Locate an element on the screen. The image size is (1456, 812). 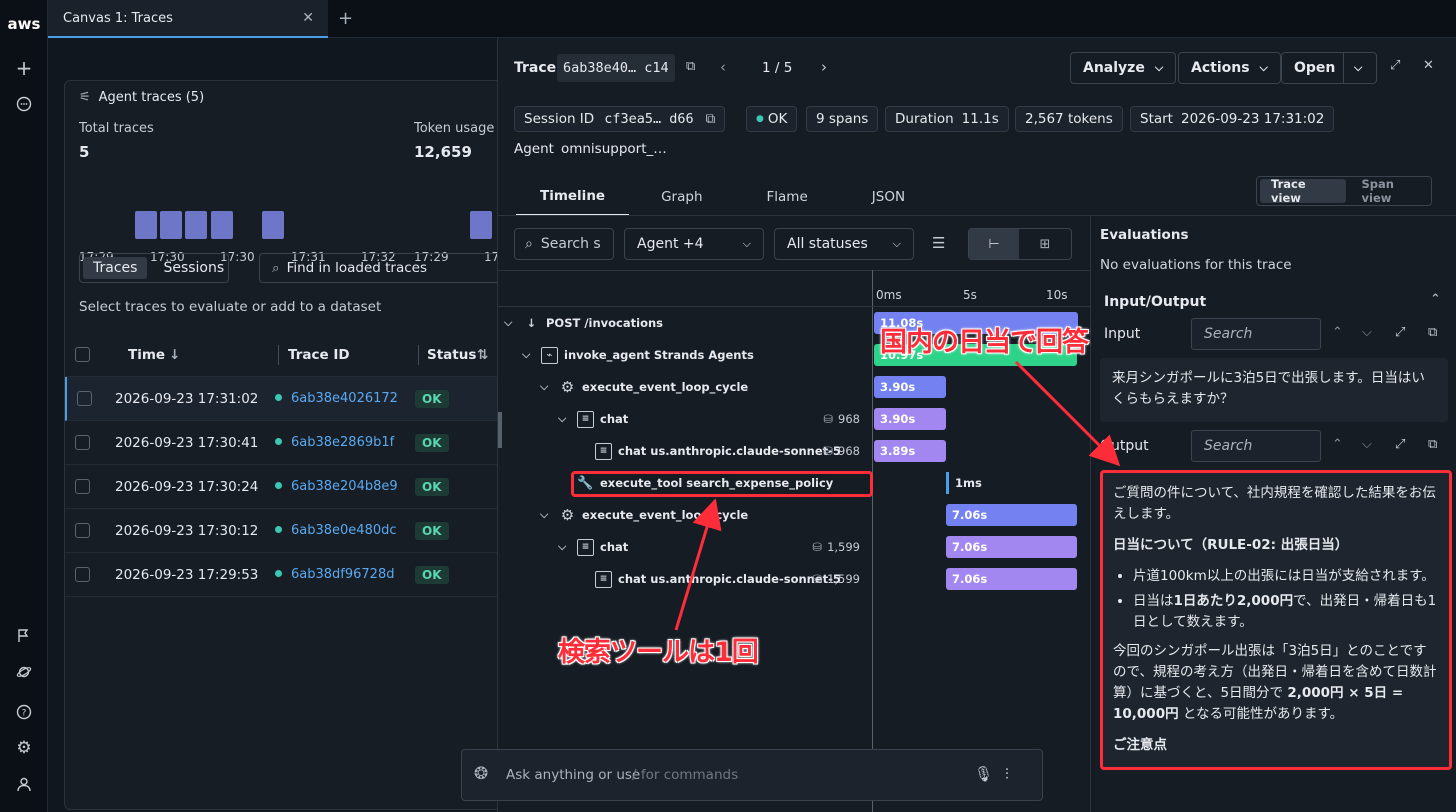
arrow-to-tool-span is located at coordinates (698, 564).